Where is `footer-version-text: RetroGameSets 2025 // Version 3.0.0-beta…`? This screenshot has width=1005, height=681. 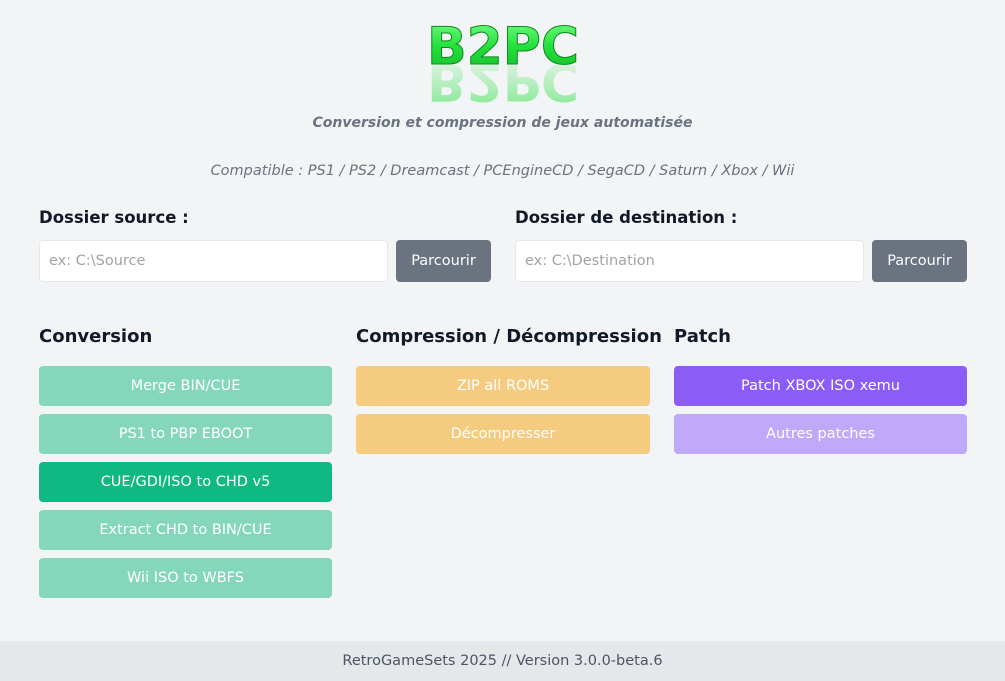 footer-version-text: RetroGameSets 2025 // Version 3.0.0-beta… is located at coordinates (502, 661).